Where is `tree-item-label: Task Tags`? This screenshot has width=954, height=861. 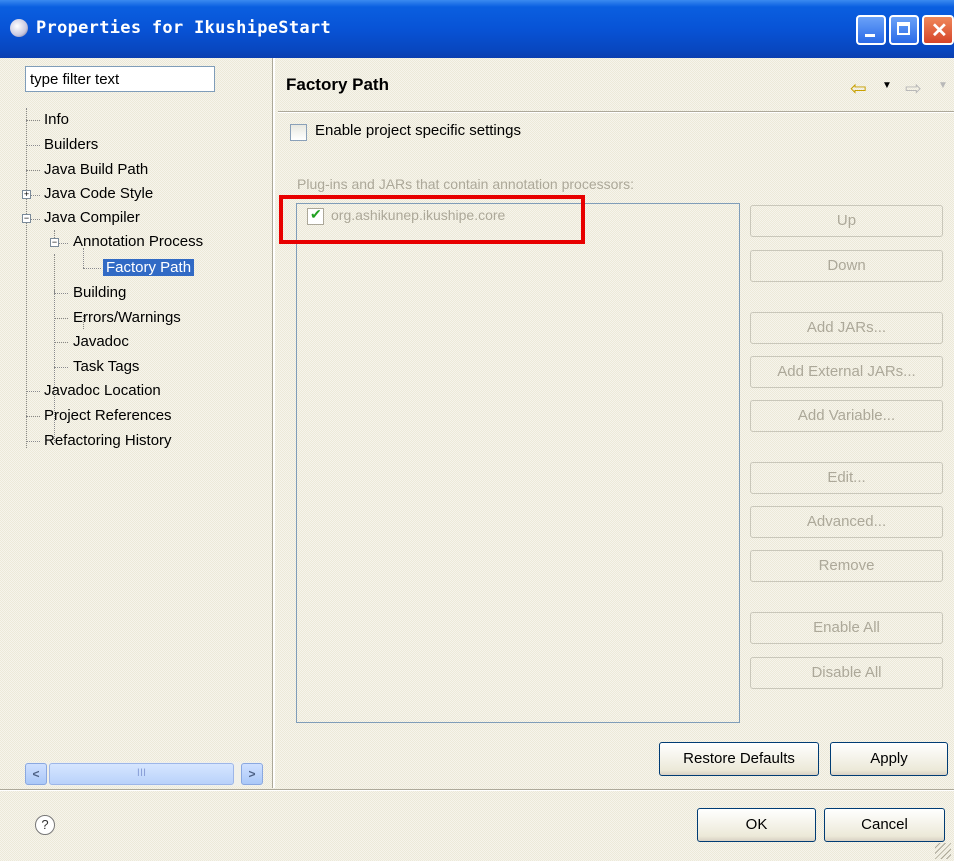 tree-item-label: Task Tags is located at coordinates (106, 366).